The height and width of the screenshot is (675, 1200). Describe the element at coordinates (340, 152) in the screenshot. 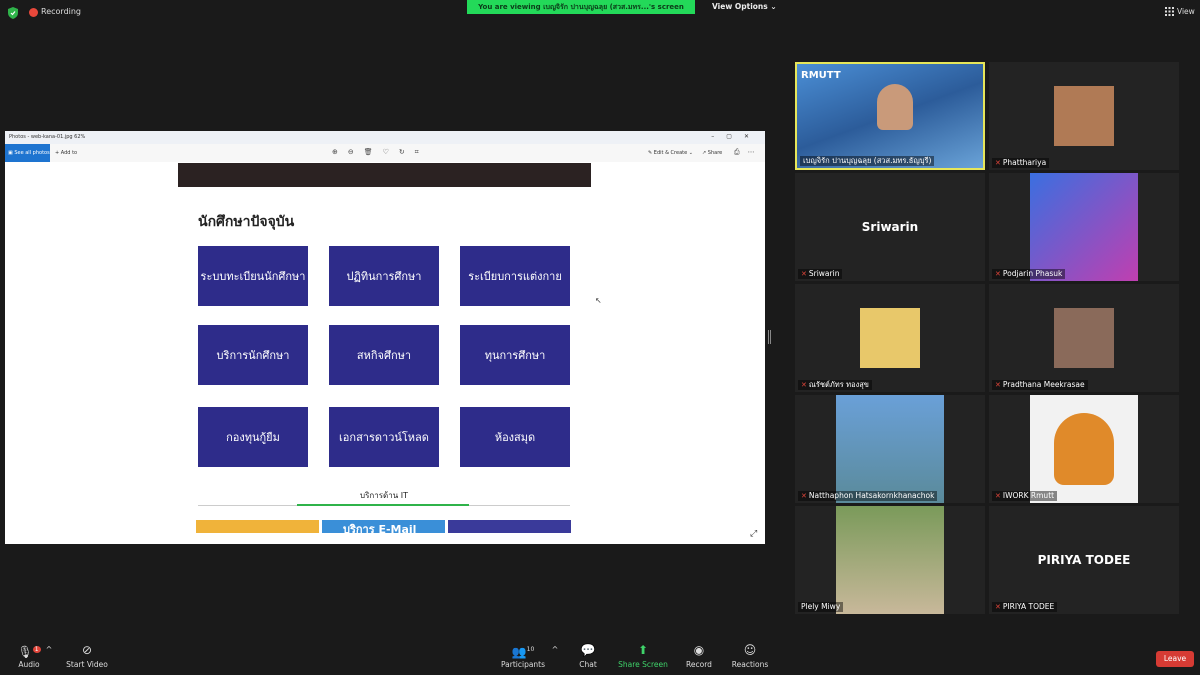

I see `zoom-in-icon: ⊕` at that location.